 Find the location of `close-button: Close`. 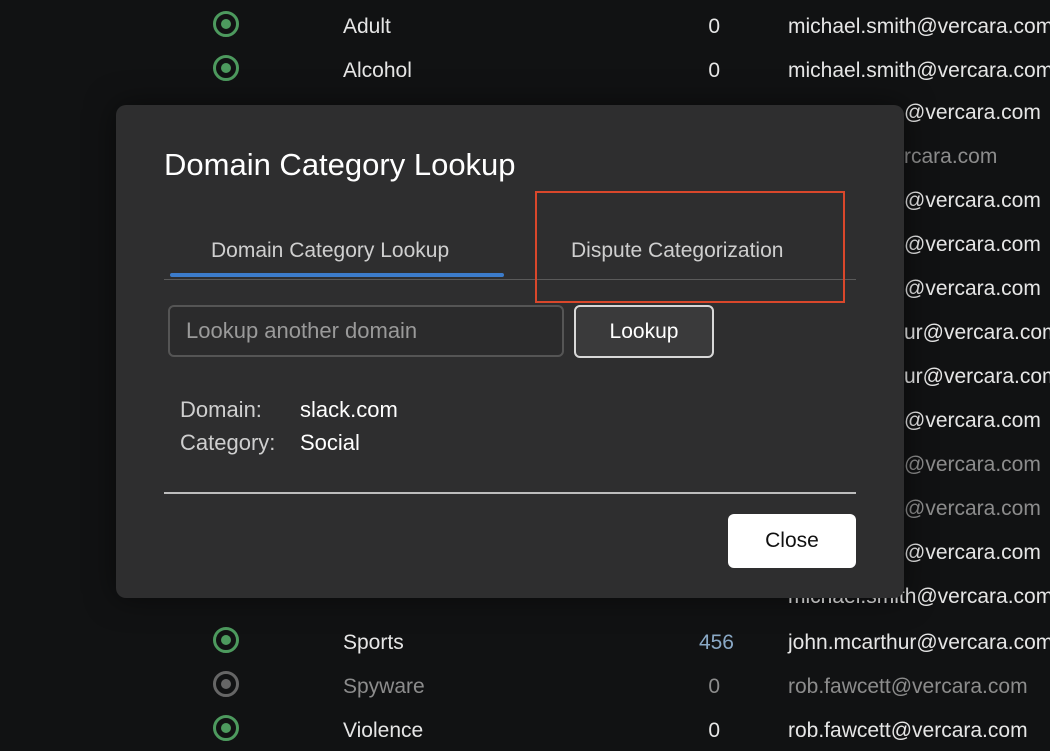

close-button: Close is located at coordinates (792, 541).